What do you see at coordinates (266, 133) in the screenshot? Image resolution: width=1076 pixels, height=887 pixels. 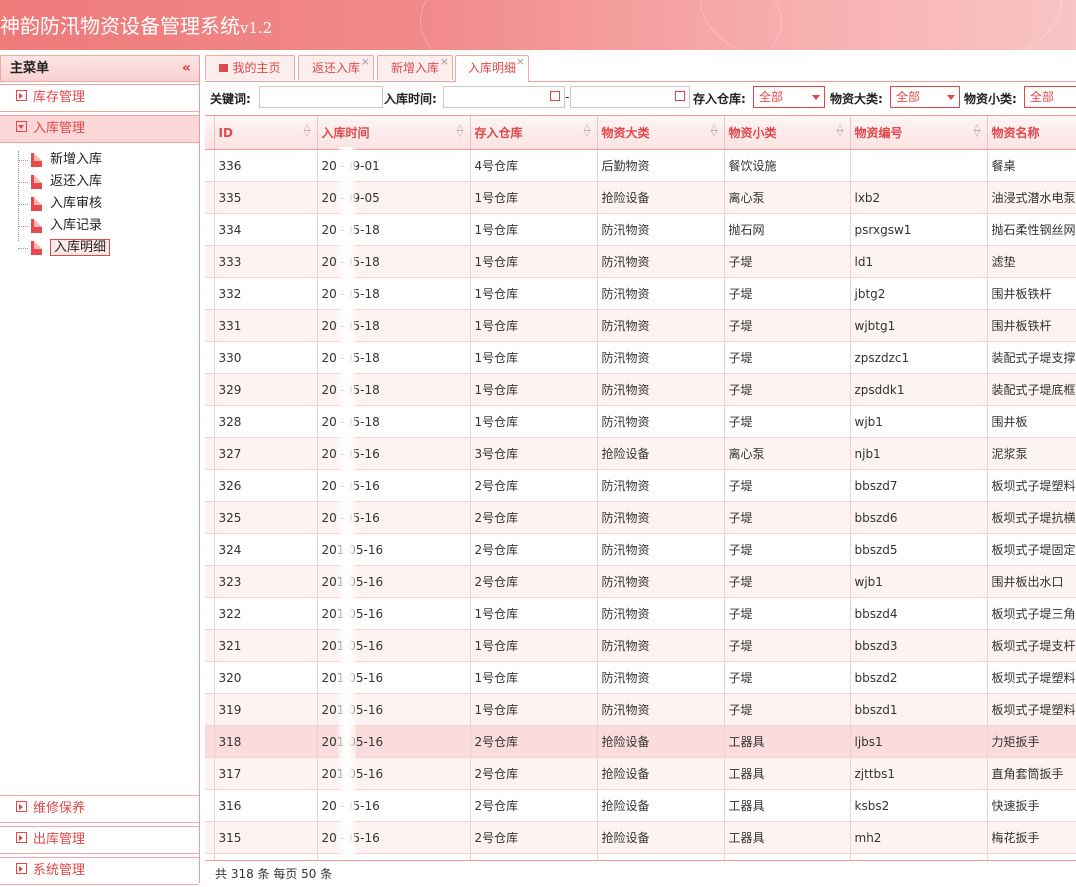 I see `column-header: ID △ ▽` at bounding box center [266, 133].